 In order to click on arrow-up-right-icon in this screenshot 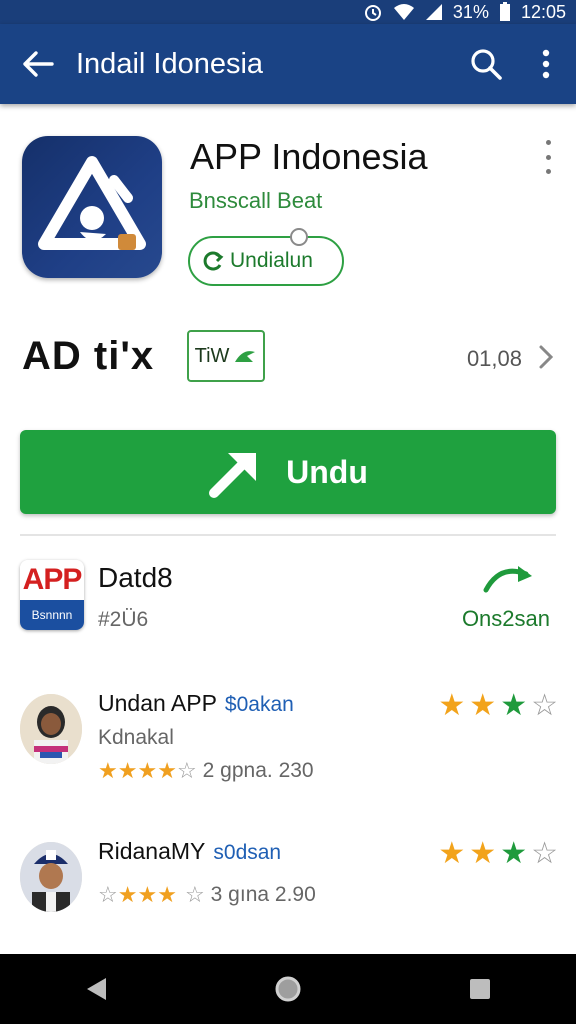, I will do `click(233, 475)`.